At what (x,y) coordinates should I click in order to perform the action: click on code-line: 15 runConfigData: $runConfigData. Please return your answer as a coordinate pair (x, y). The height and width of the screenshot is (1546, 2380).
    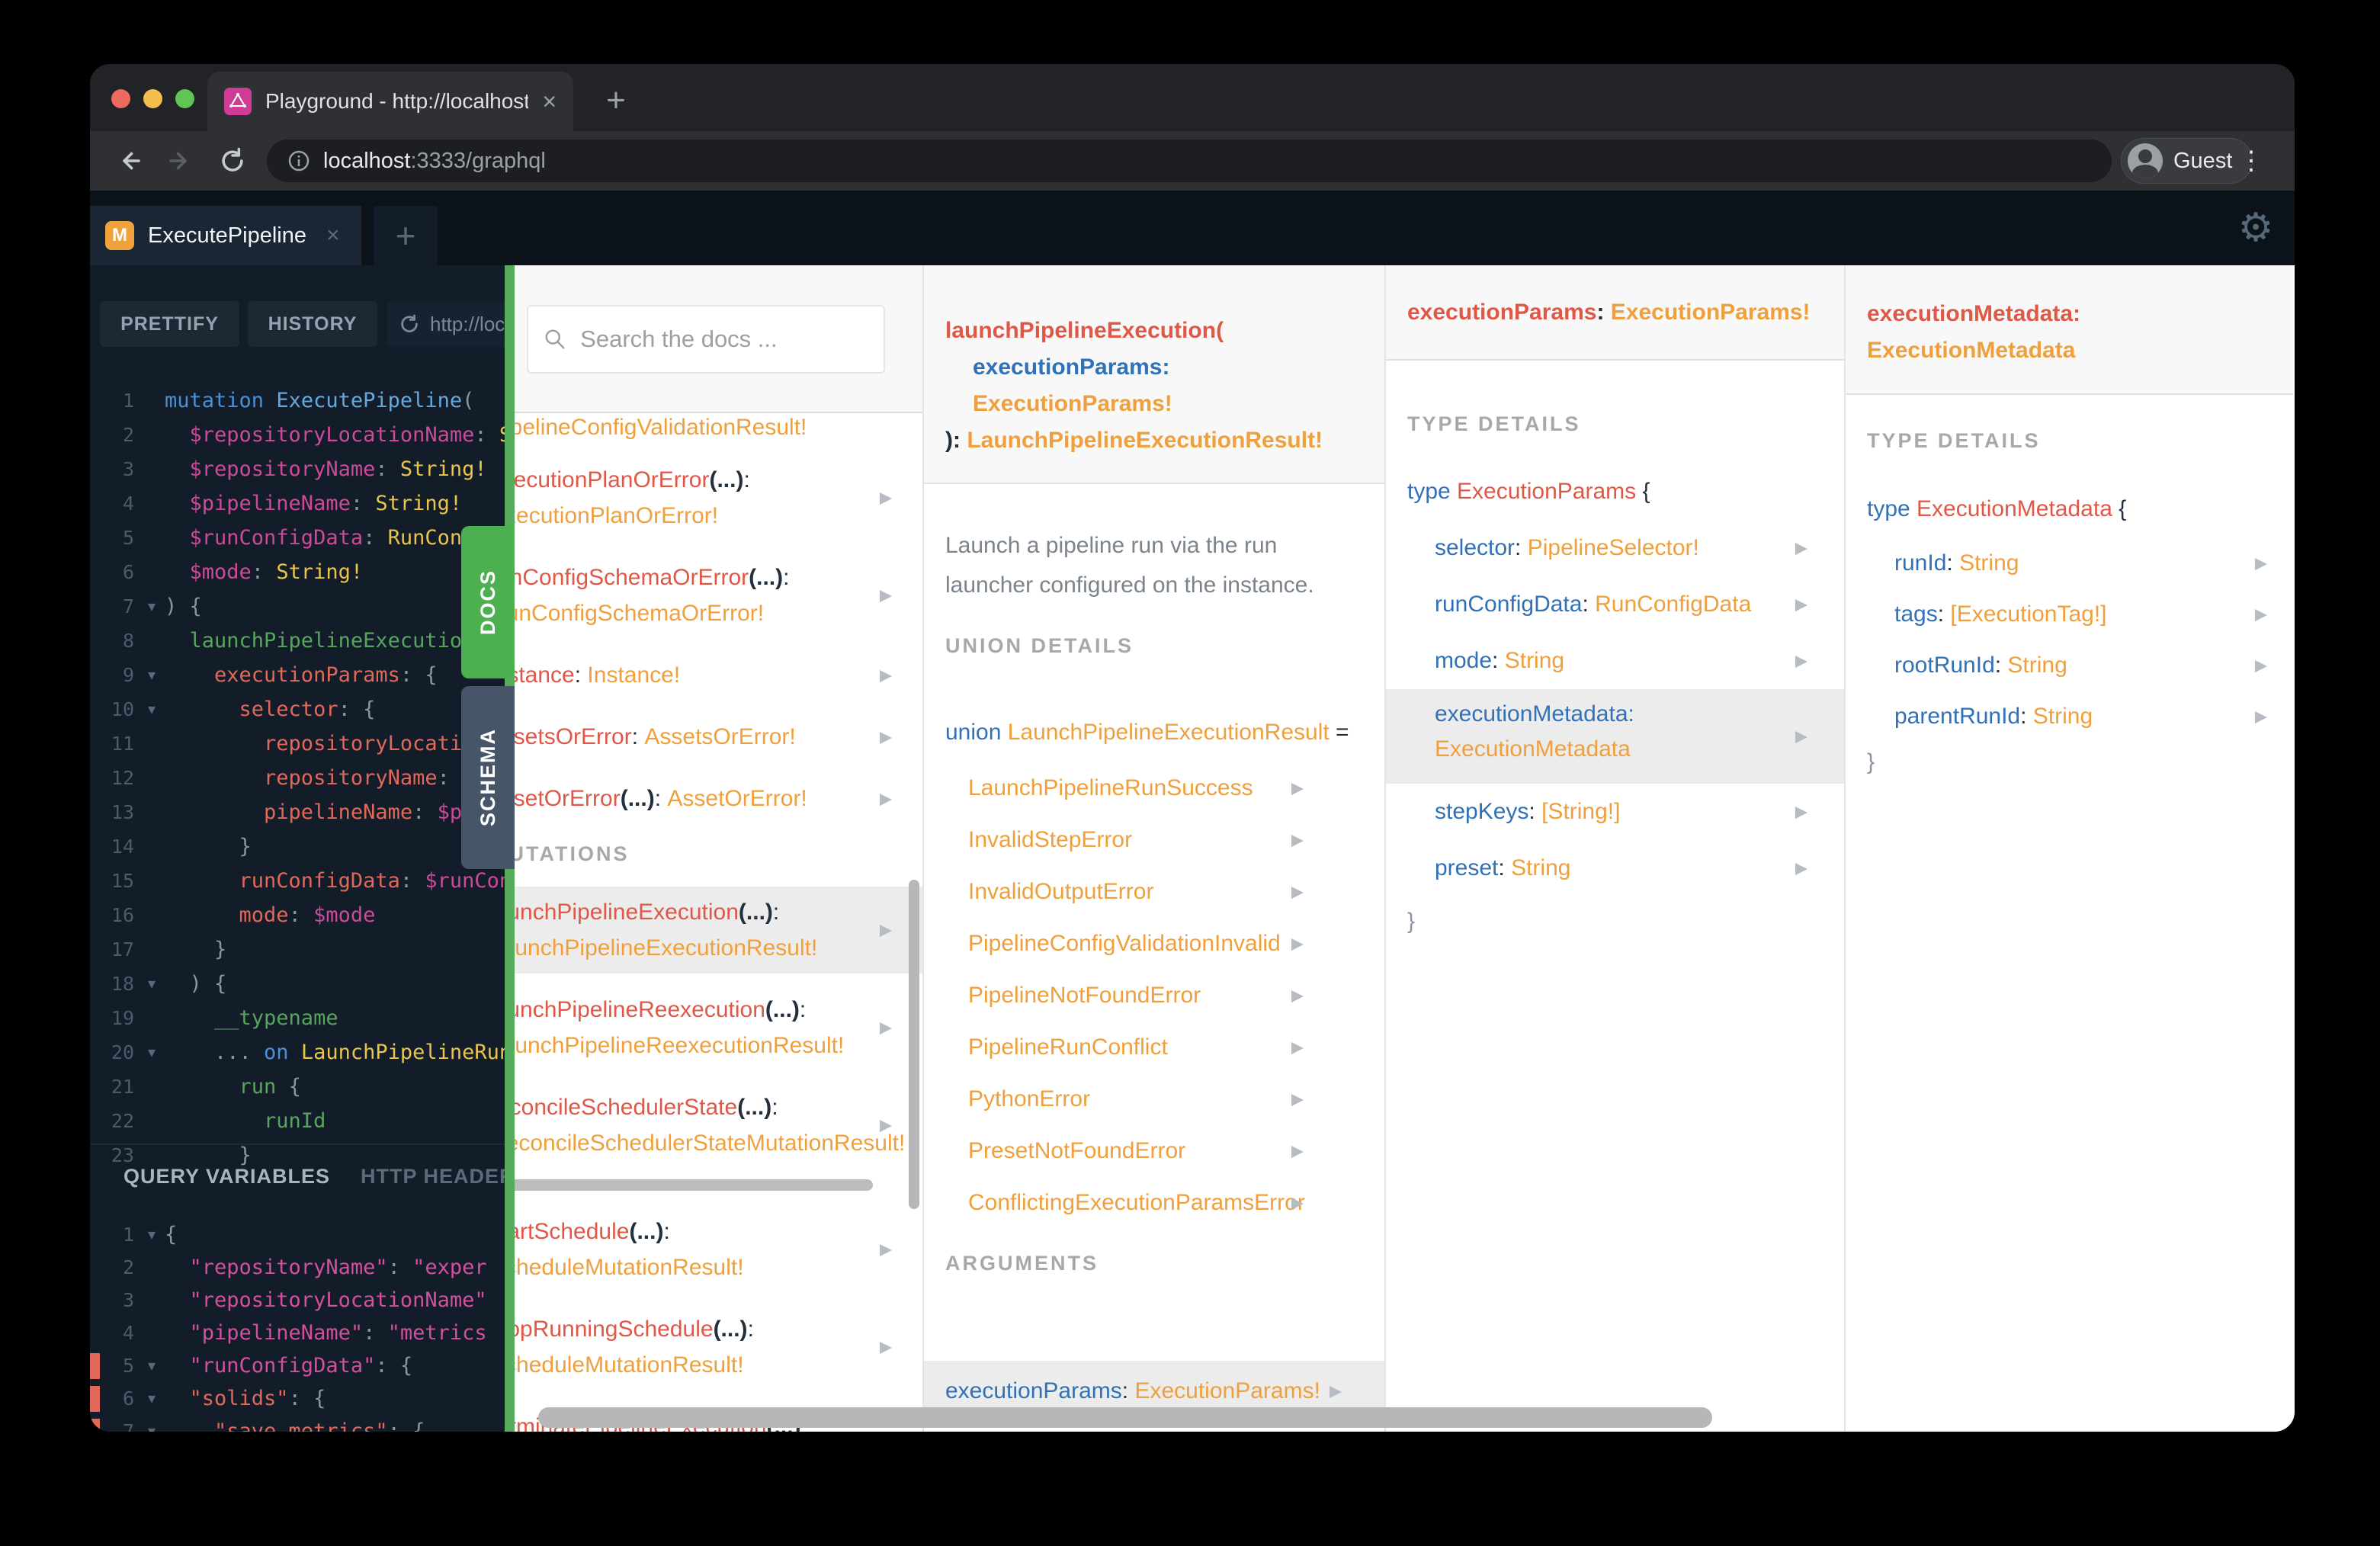
    Looking at the image, I should click on (297, 881).